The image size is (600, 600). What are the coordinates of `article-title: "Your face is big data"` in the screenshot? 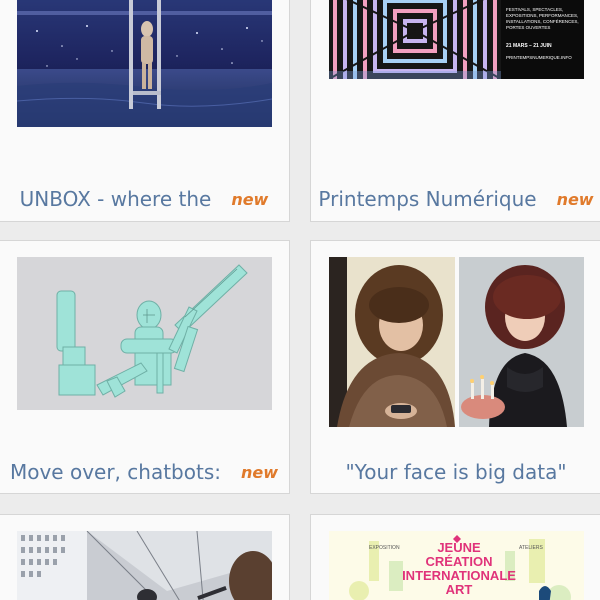 It's located at (455, 472).